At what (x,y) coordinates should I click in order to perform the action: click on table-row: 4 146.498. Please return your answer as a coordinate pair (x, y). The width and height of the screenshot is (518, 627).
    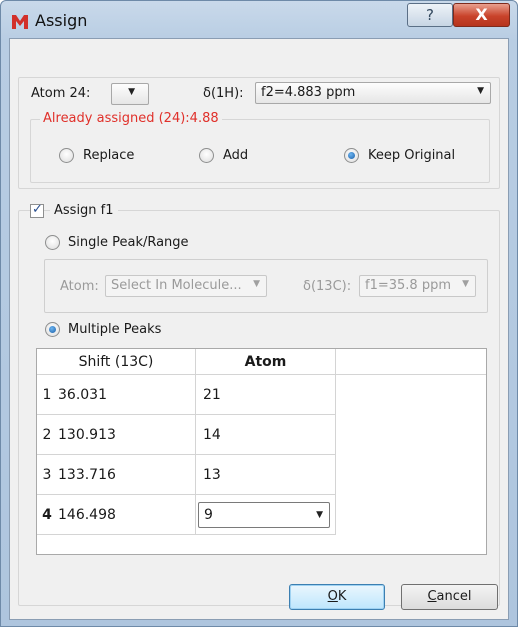
    Looking at the image, I should click on (116, 515).